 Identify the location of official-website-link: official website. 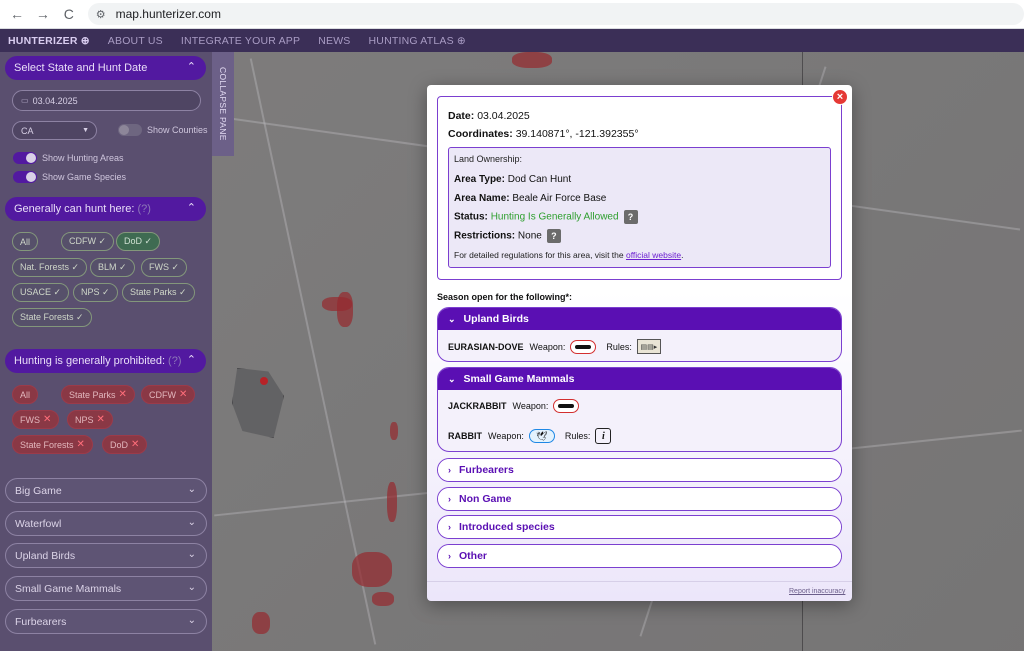
(653, 255).